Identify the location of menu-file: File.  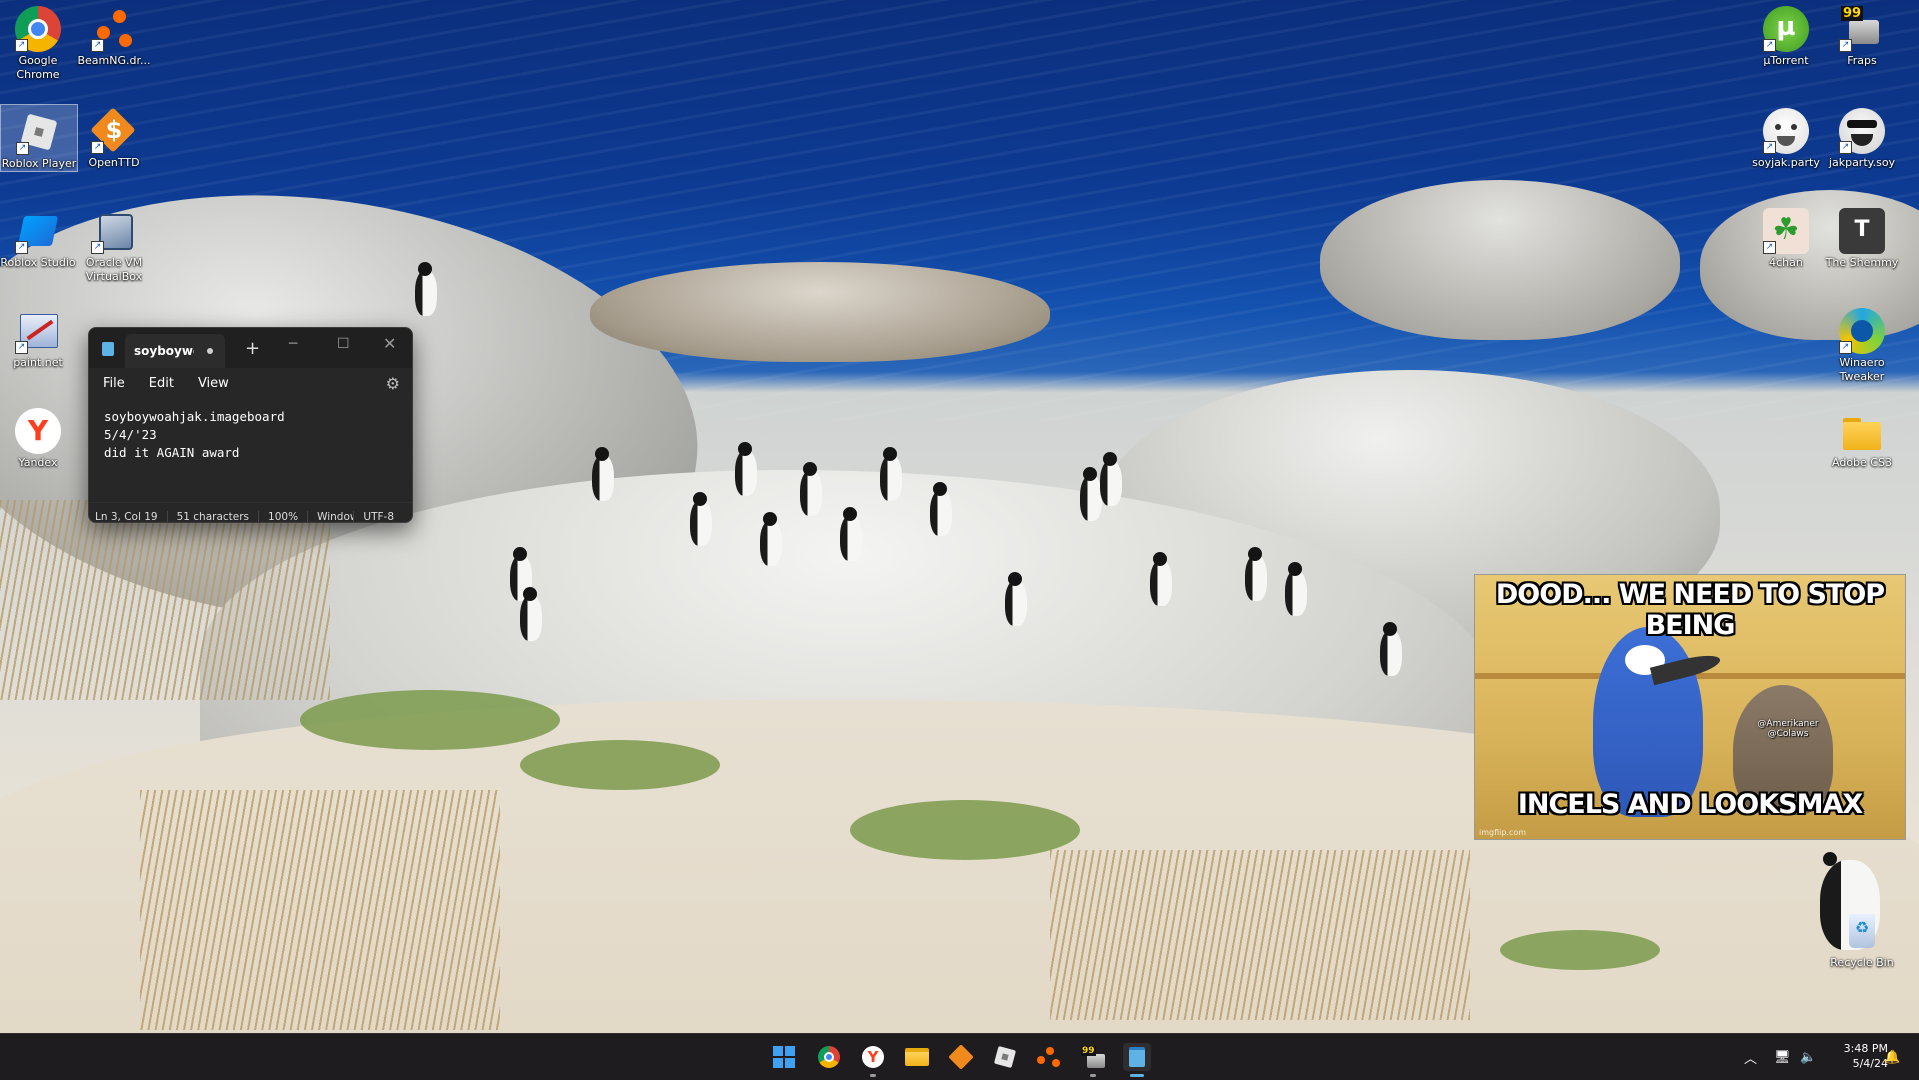
(114, 383).